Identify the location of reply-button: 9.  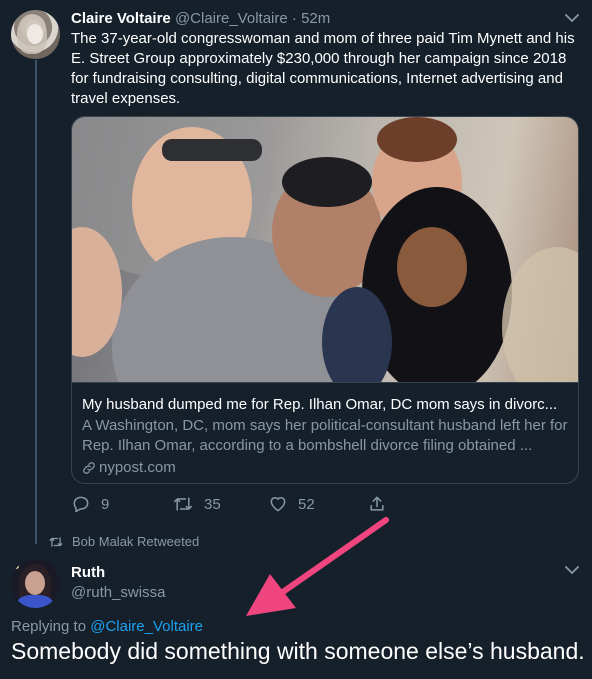
(90, 504).